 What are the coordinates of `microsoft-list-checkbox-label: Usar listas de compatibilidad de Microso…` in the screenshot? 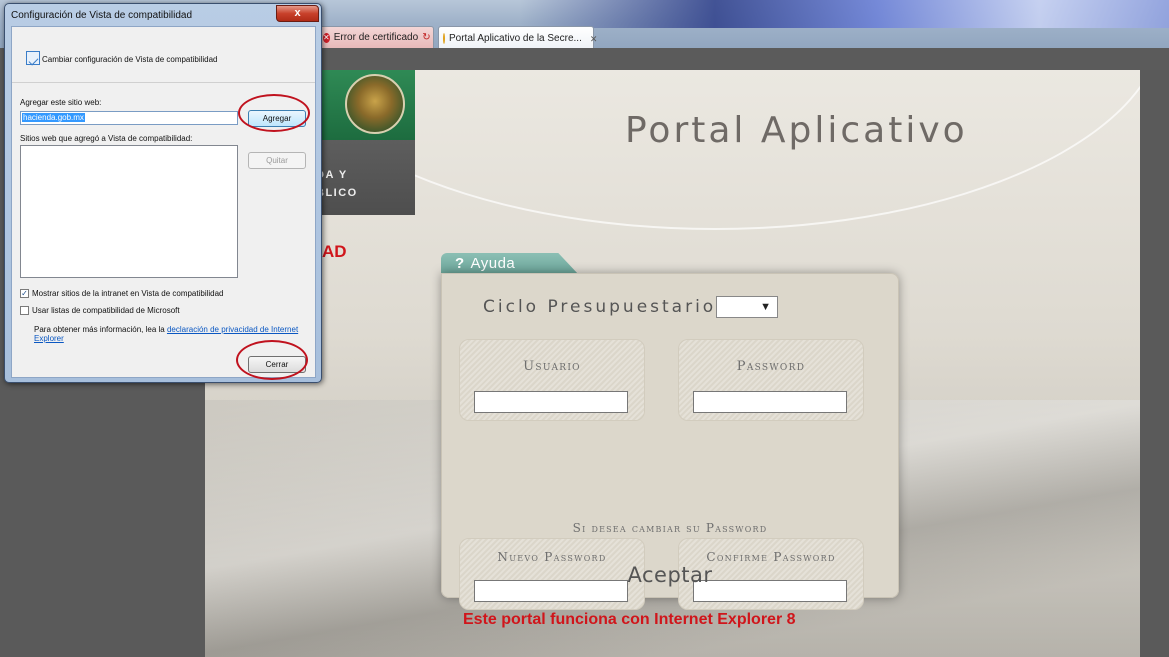 It's located at (106, 310).